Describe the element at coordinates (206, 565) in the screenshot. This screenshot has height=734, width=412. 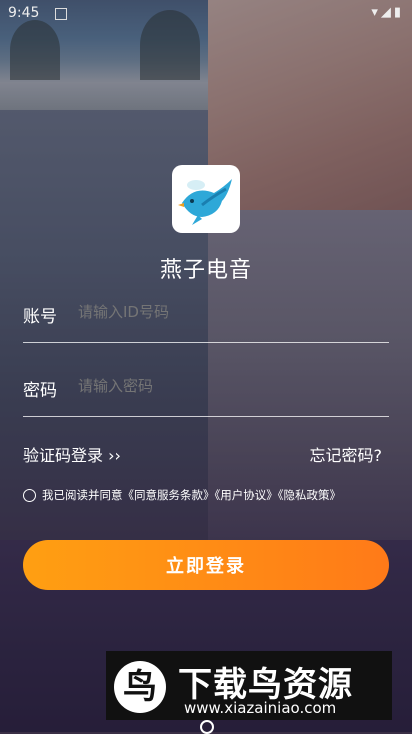
I see `login-button: 立即登录` at that location.